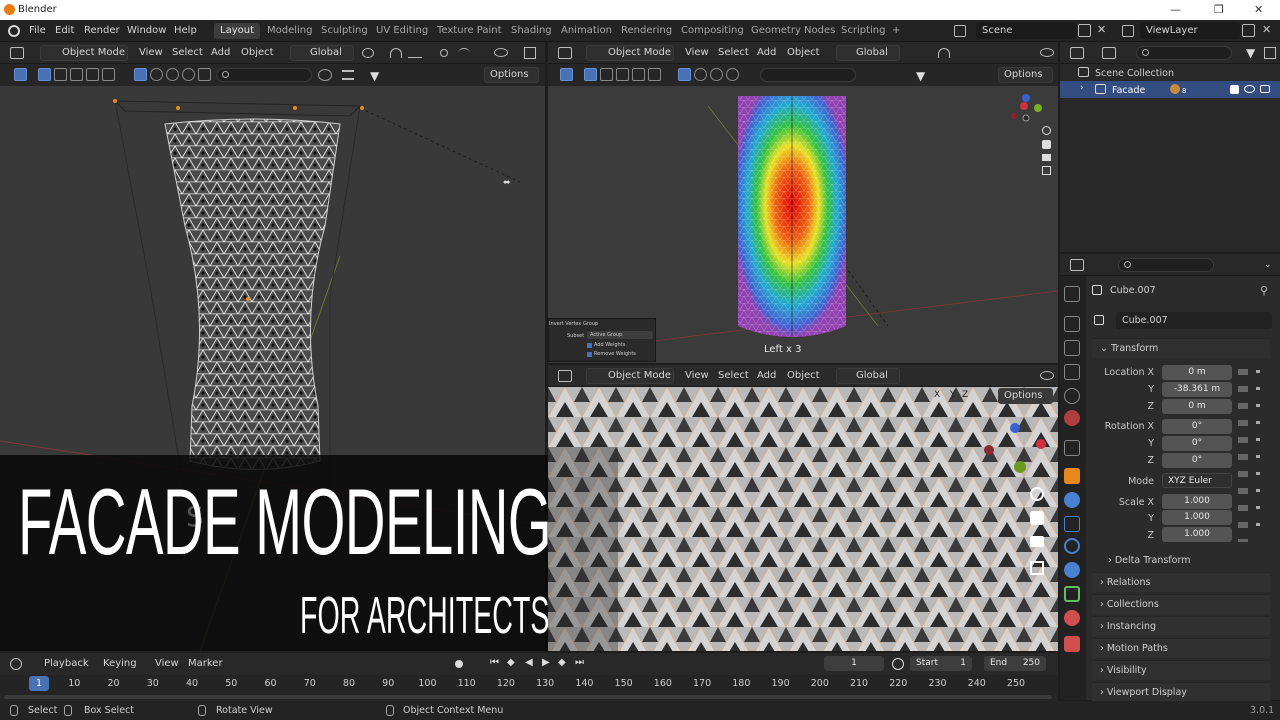  I want to click on menu-help: Help, so click(185, 30).